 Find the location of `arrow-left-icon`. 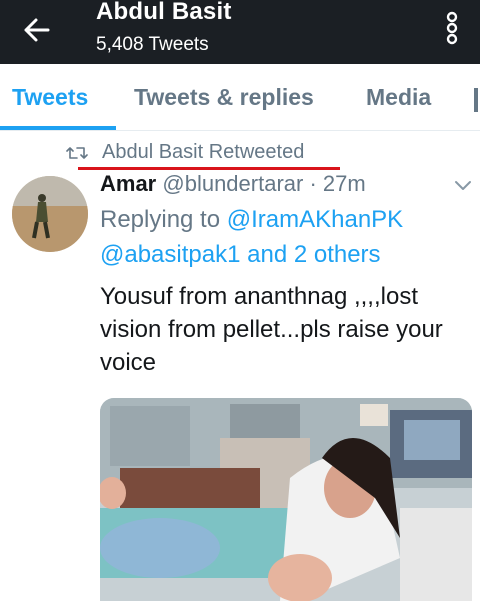

arrow-left-icon is located at coordinates (37, 30).